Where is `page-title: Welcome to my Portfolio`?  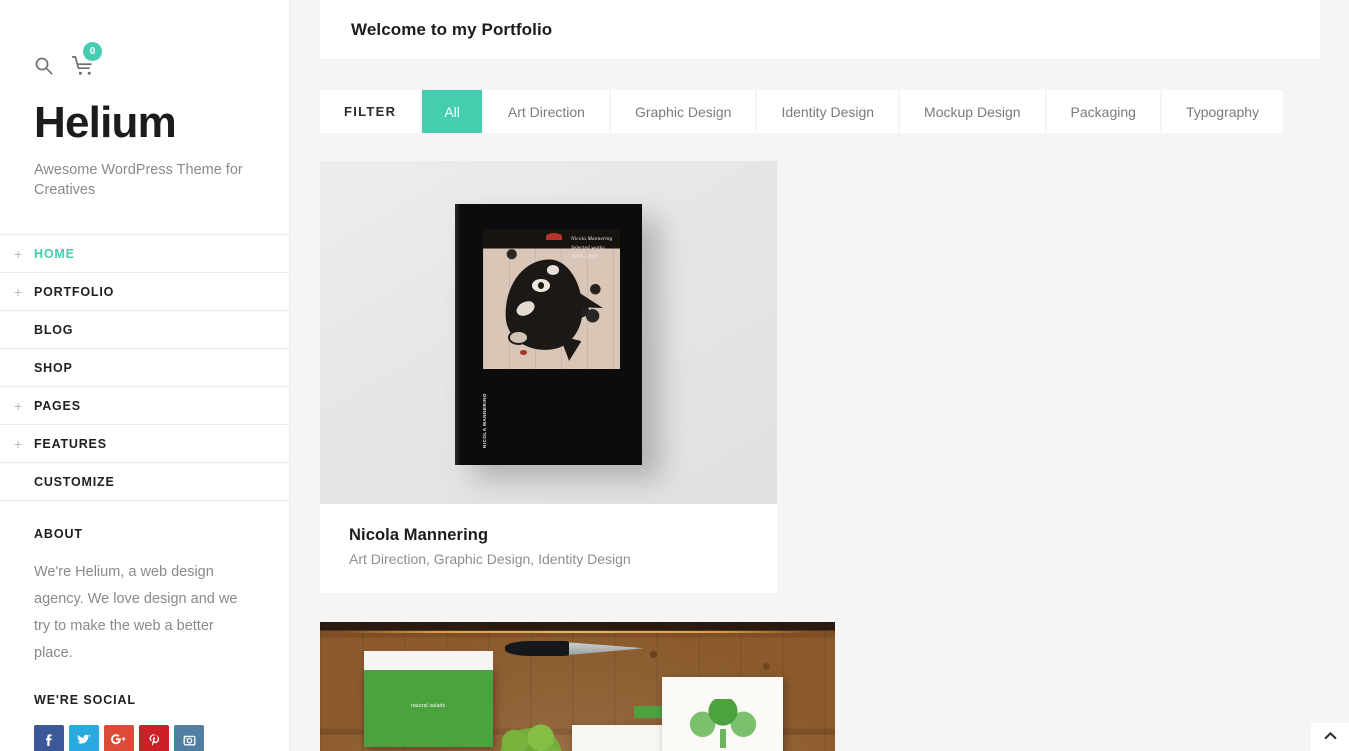
page-title: Welcome to my Portfolio is located at coordinates (452, 29).